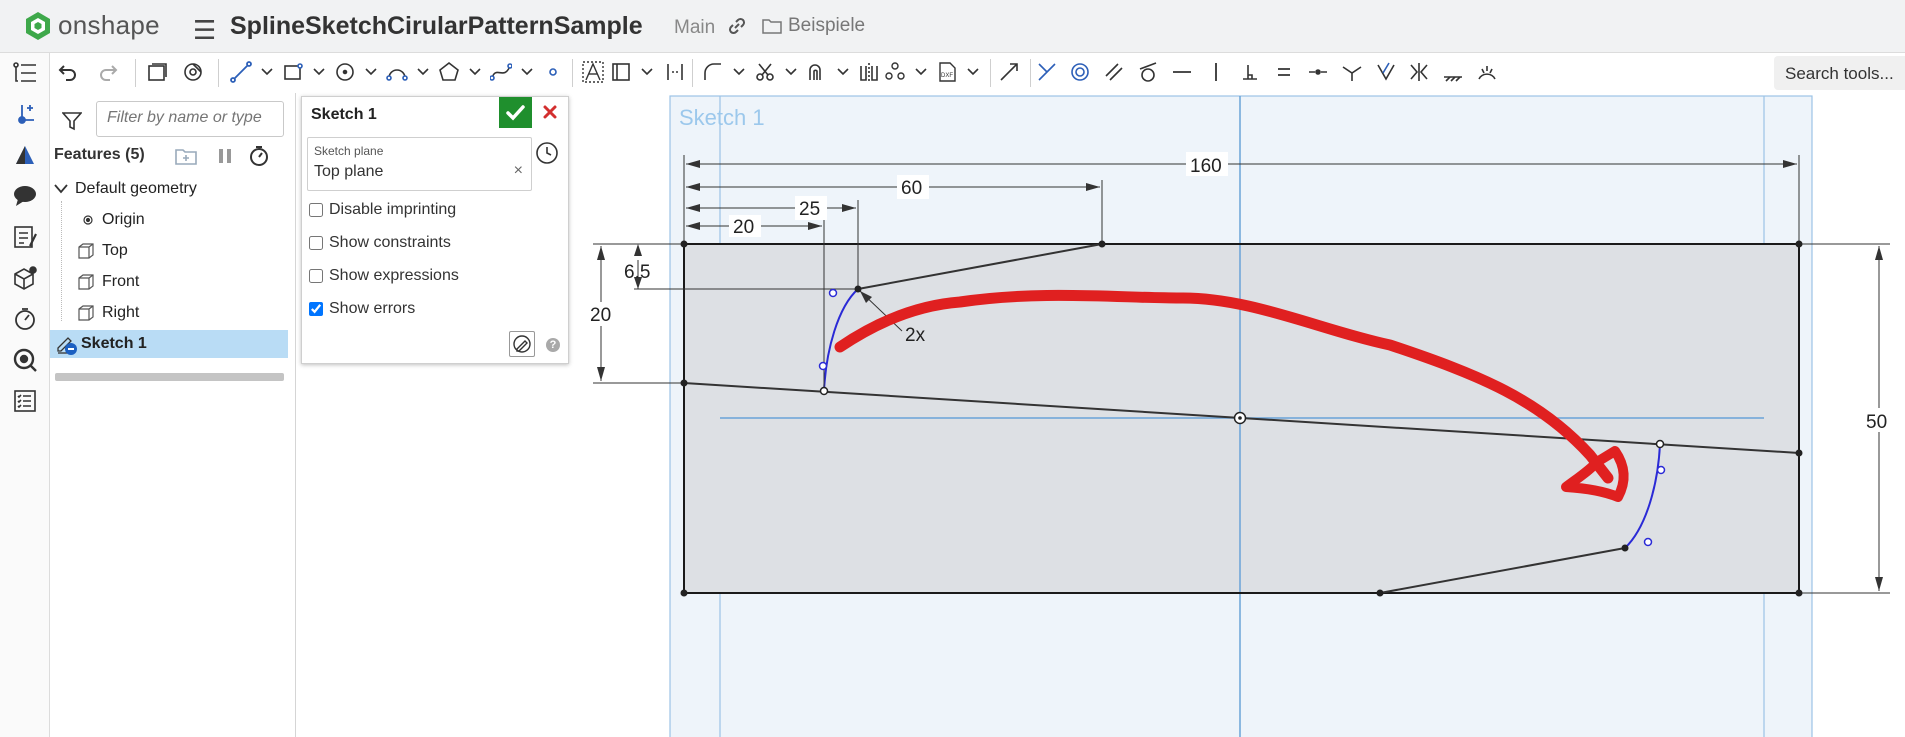 The image size is (1905, 737). I want to click on filter-field, so click(190, 119).